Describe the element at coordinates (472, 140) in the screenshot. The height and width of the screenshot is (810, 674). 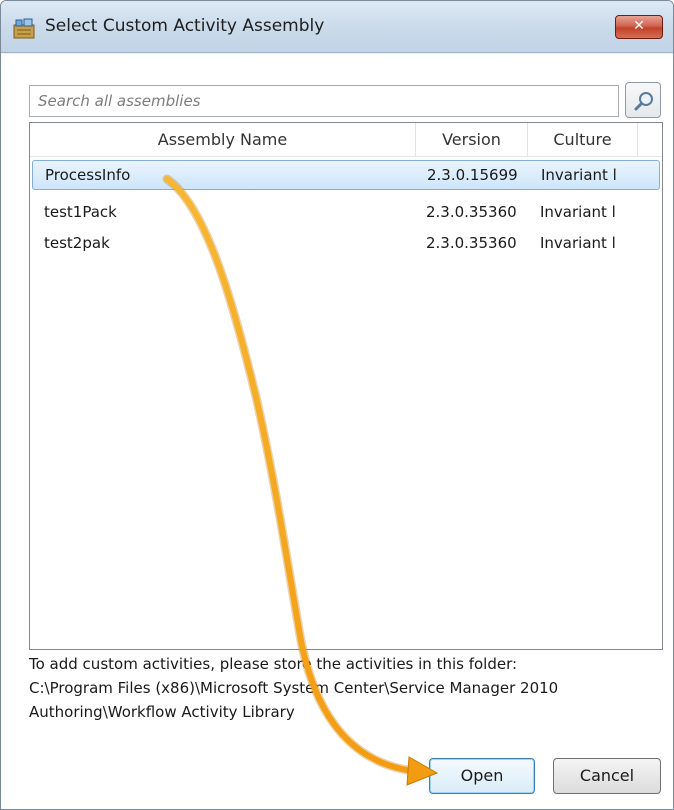
I see `column-header-version: Version` at that location.